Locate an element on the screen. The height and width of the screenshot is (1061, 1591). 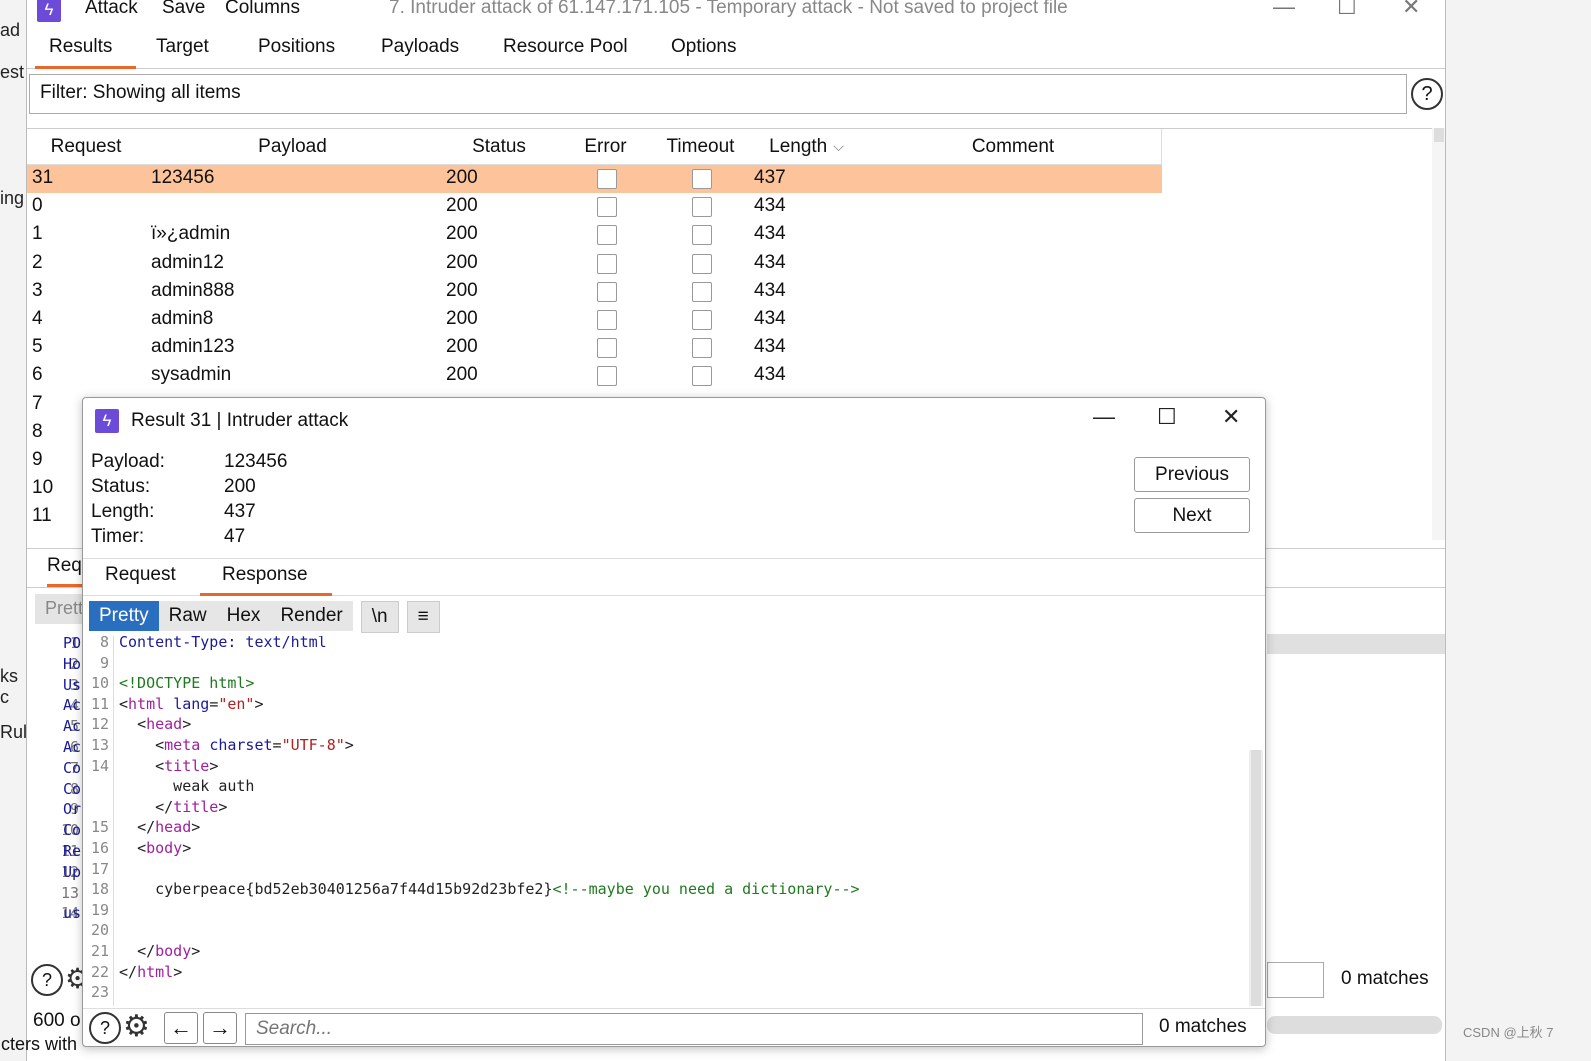
tab-request: Request is located at coordinates (140, 578).